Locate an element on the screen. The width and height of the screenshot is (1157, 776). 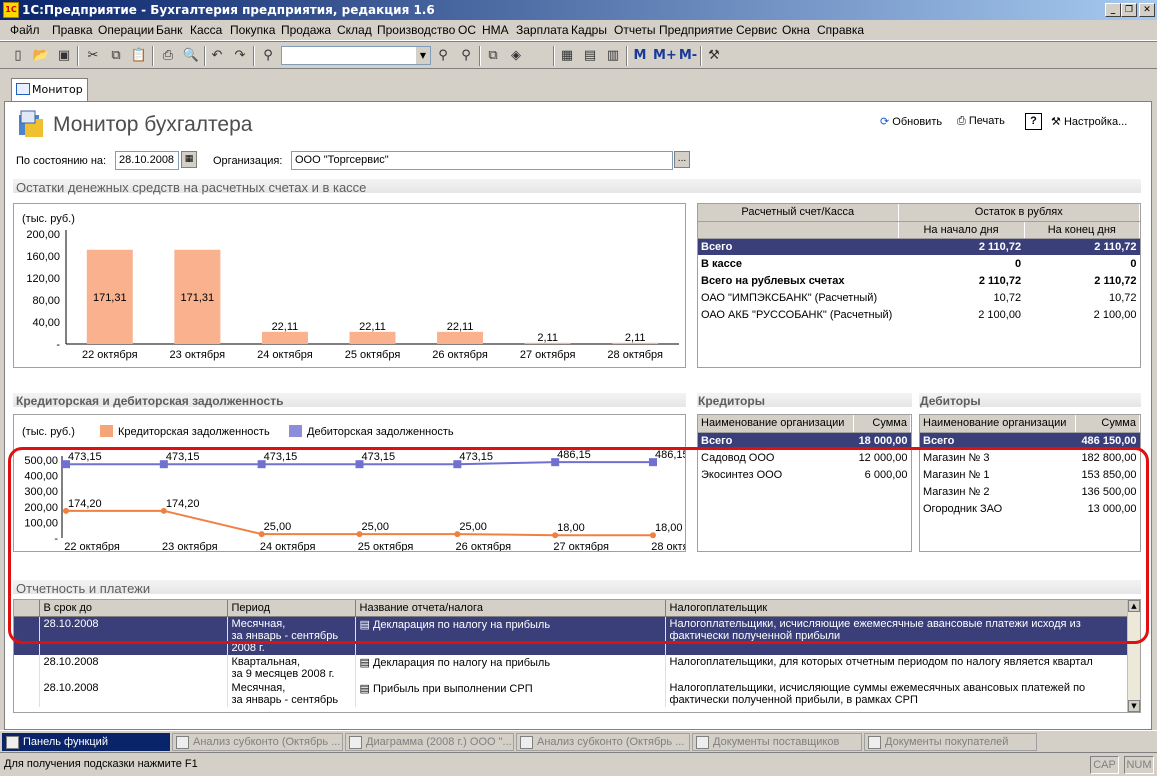
cell-deadline: 28.10.2008 is located at coordinates (133, 693).